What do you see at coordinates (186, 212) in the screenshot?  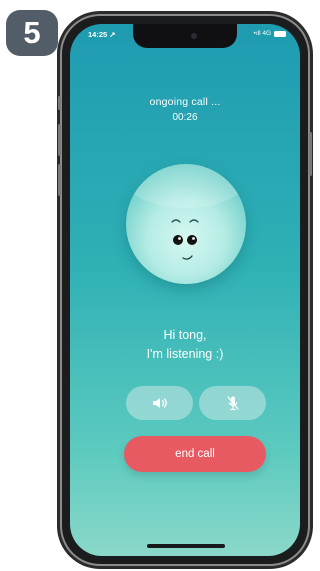 I see `bot-face-icon` at bounding box center [186, 212].